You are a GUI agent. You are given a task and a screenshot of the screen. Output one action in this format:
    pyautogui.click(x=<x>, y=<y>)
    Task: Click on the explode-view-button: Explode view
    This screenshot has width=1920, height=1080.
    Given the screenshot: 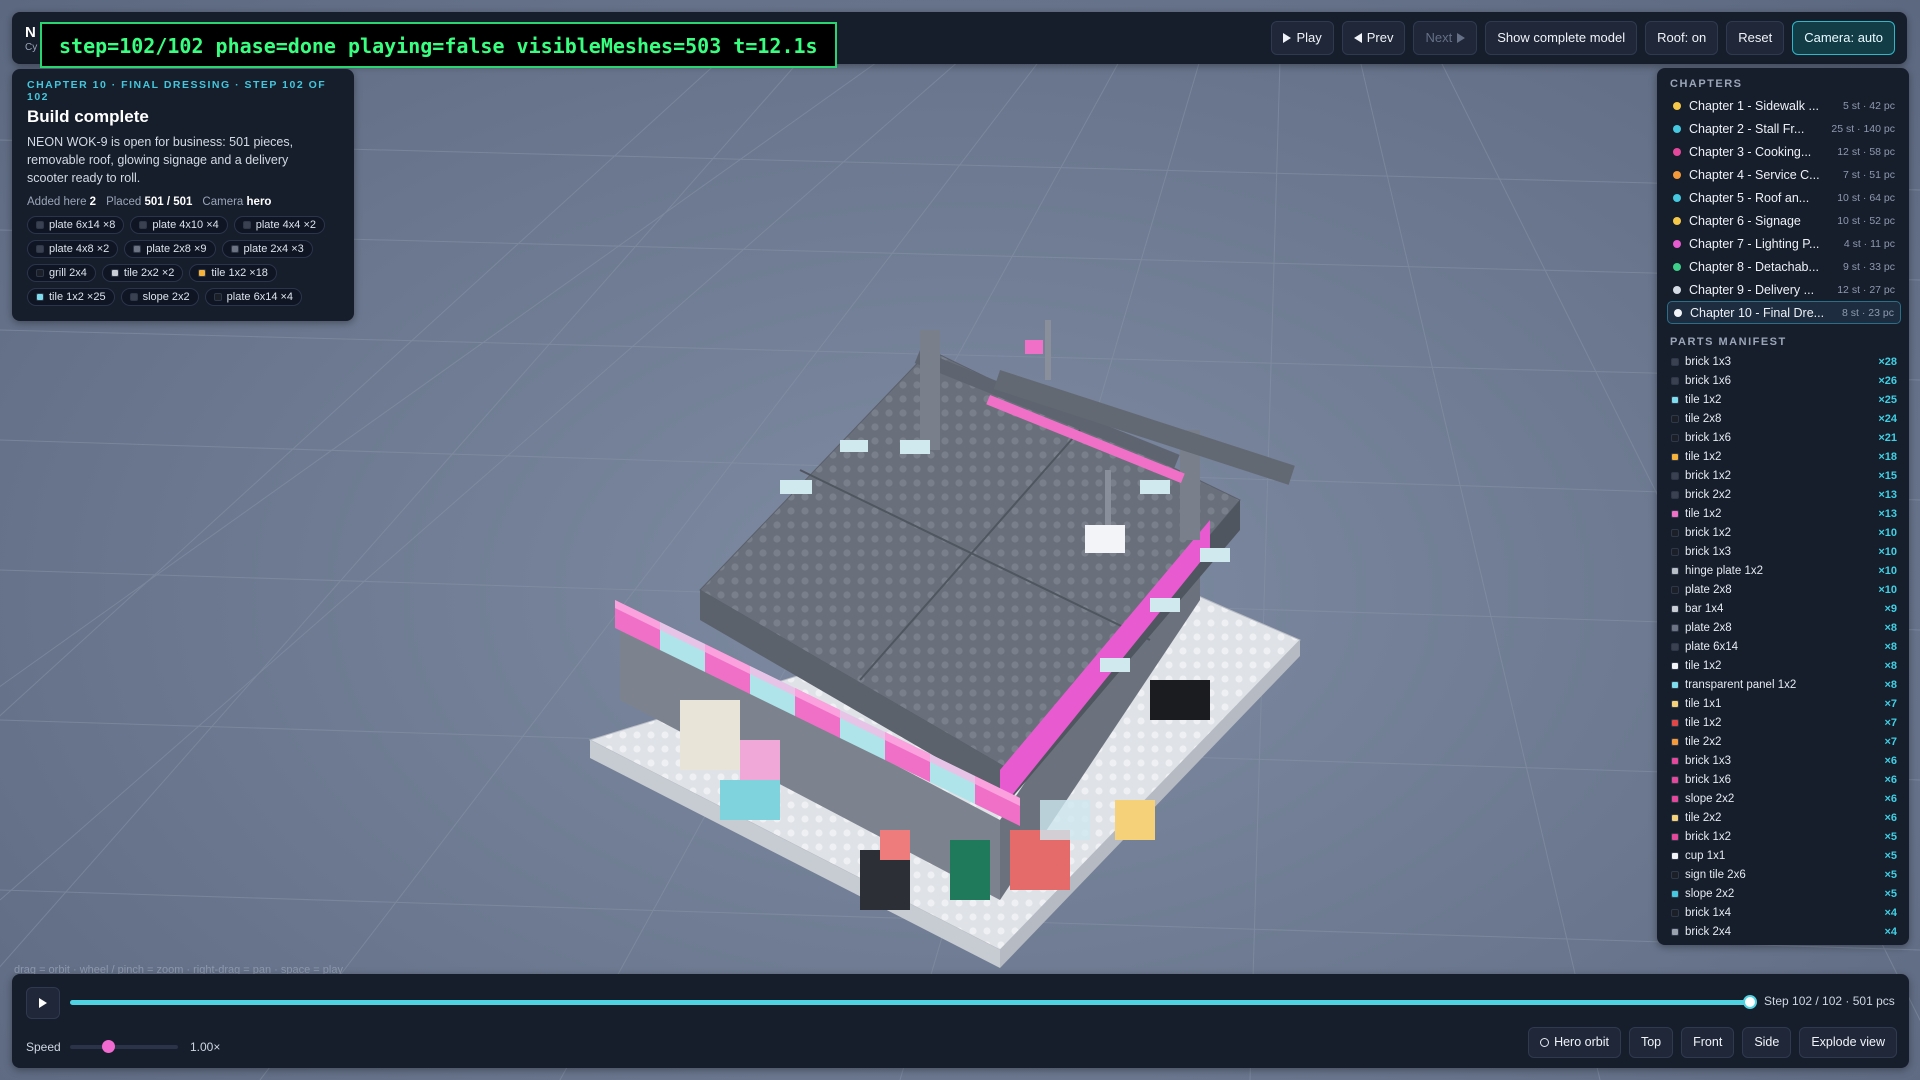 What is the action you would take?
    pyautogui.click(x=1848, y=1042)
    